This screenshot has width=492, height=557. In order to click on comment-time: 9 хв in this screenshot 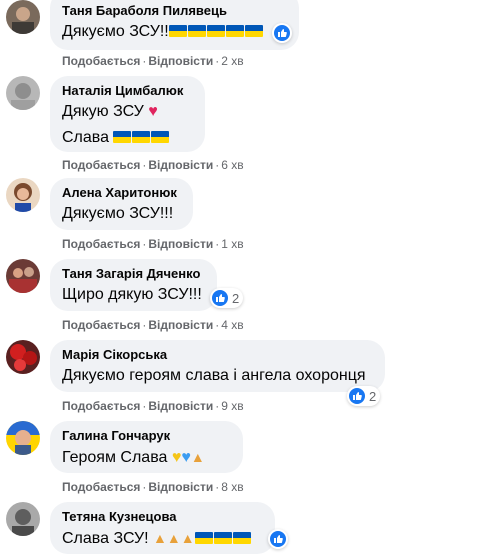, I will do `click(232, 406)`.